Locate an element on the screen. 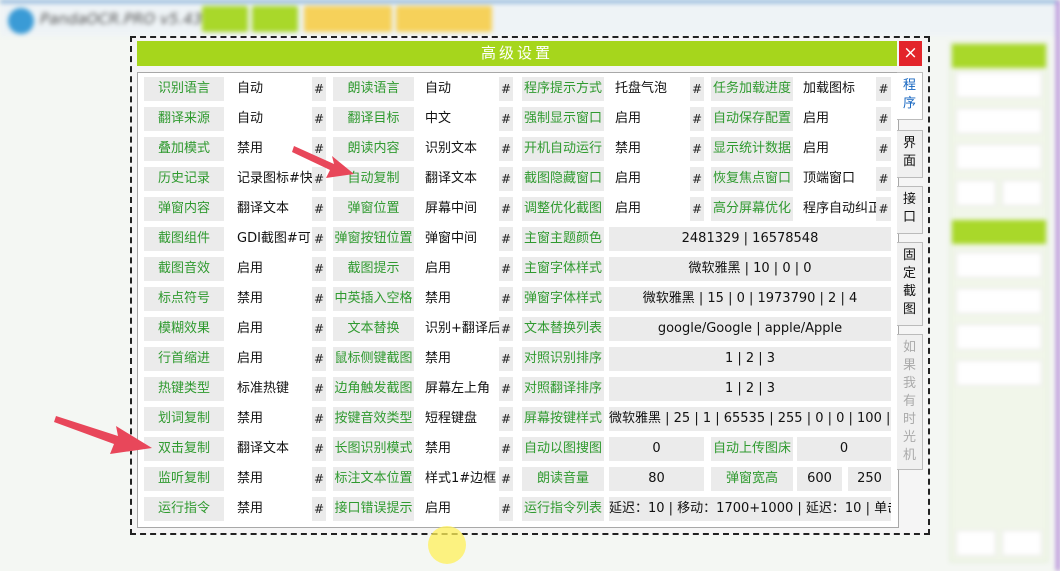 Image resolution: width=1060 pixels, height=571 pixels. setting-number-field: 250 is located at coordinates (869, 479).